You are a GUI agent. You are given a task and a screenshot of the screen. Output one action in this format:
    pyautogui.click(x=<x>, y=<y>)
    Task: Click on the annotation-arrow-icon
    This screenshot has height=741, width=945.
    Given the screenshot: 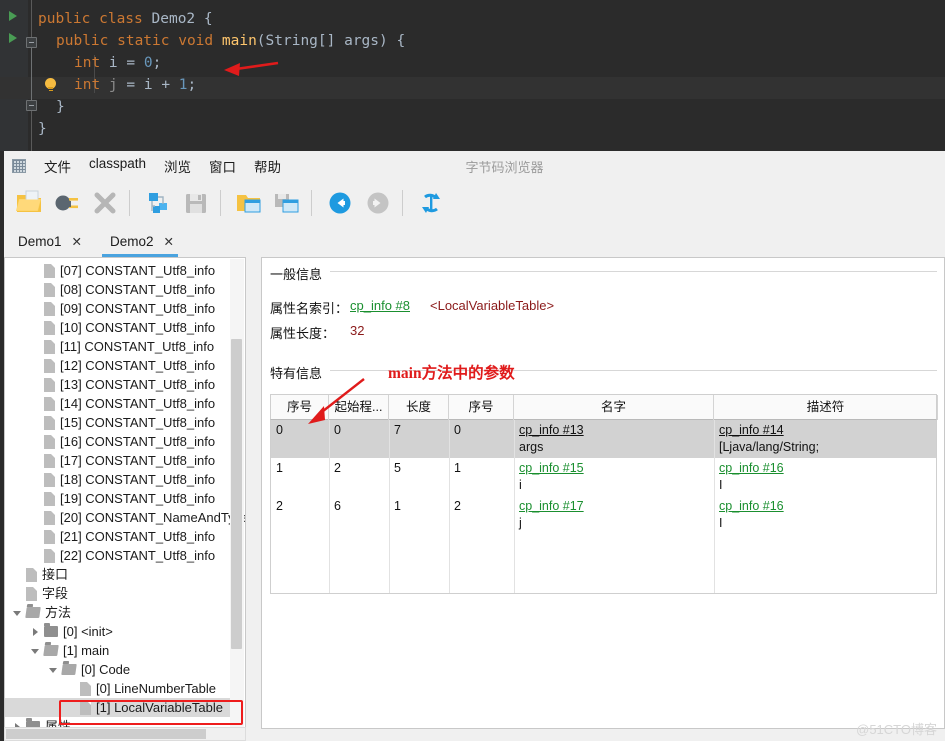 What is the action you would take?
    pyautogui.click(x=336, y=401)
    